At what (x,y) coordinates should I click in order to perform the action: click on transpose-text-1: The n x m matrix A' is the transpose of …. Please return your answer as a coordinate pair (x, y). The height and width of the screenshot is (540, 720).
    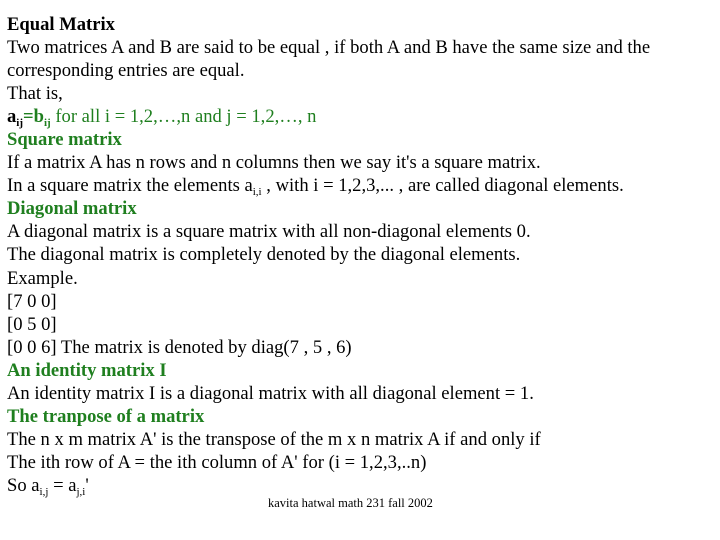
    Looking at the image, I should click on (274, 439).